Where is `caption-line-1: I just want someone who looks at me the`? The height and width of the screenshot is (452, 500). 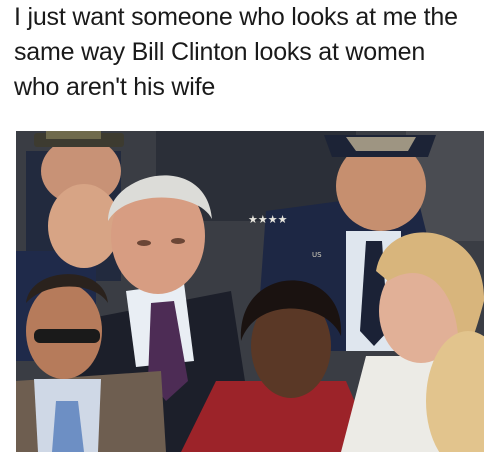 caption-line-1: I just want someone who looks at me the is located at coordinates (236, 17).